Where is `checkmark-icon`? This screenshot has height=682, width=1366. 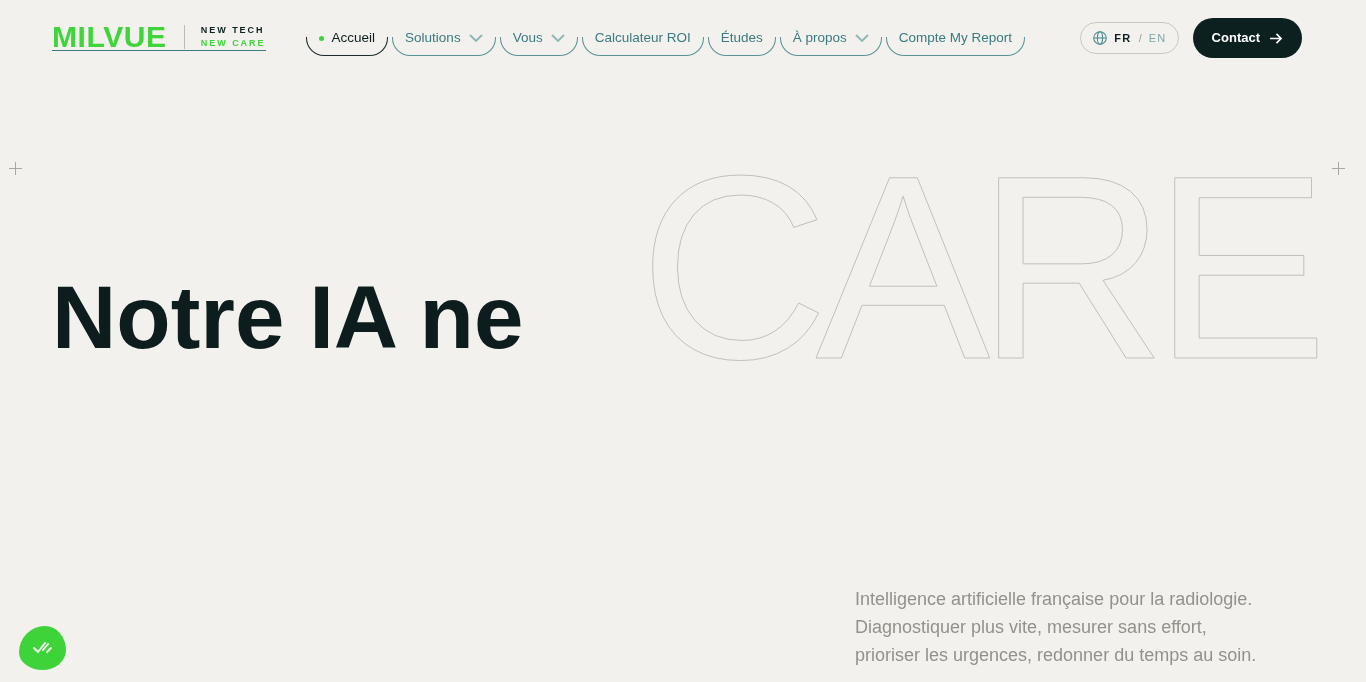 checkmark-icon is located at coordinates (42, 648).